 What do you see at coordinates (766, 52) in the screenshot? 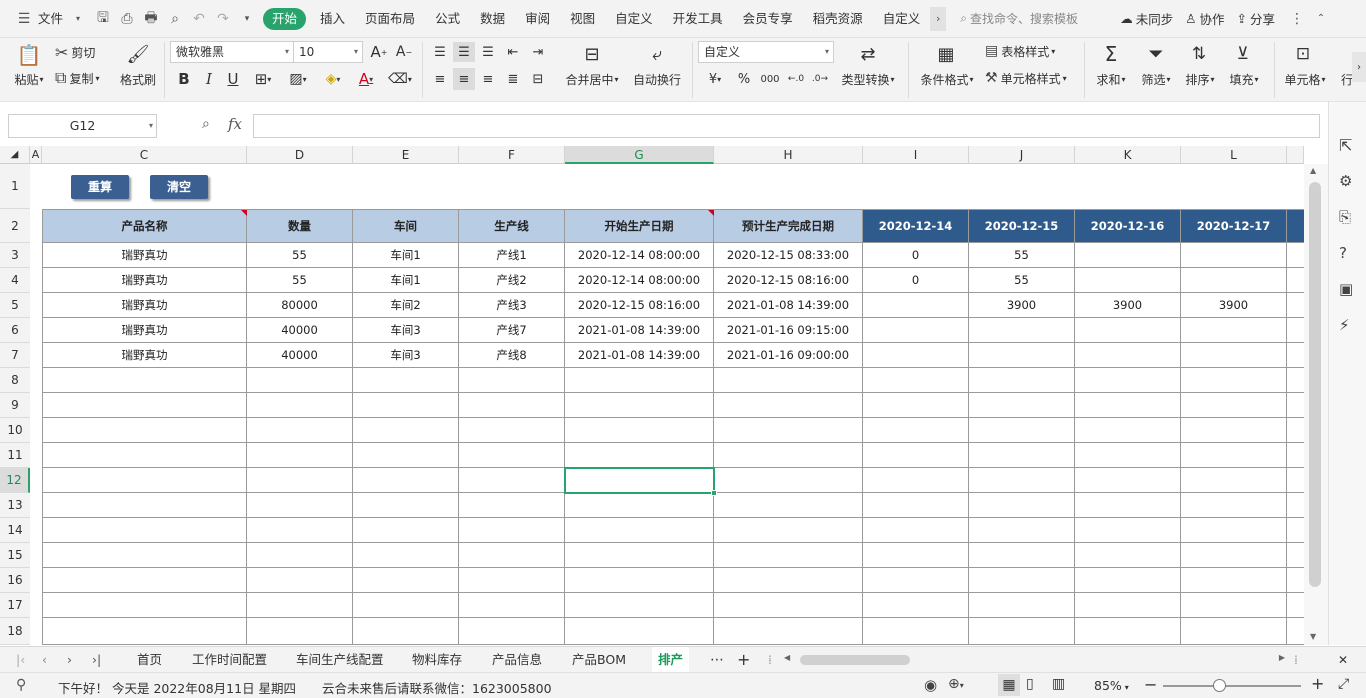
I see `number-format-select: 自定义 ▾` at bounding box center [766, 52].